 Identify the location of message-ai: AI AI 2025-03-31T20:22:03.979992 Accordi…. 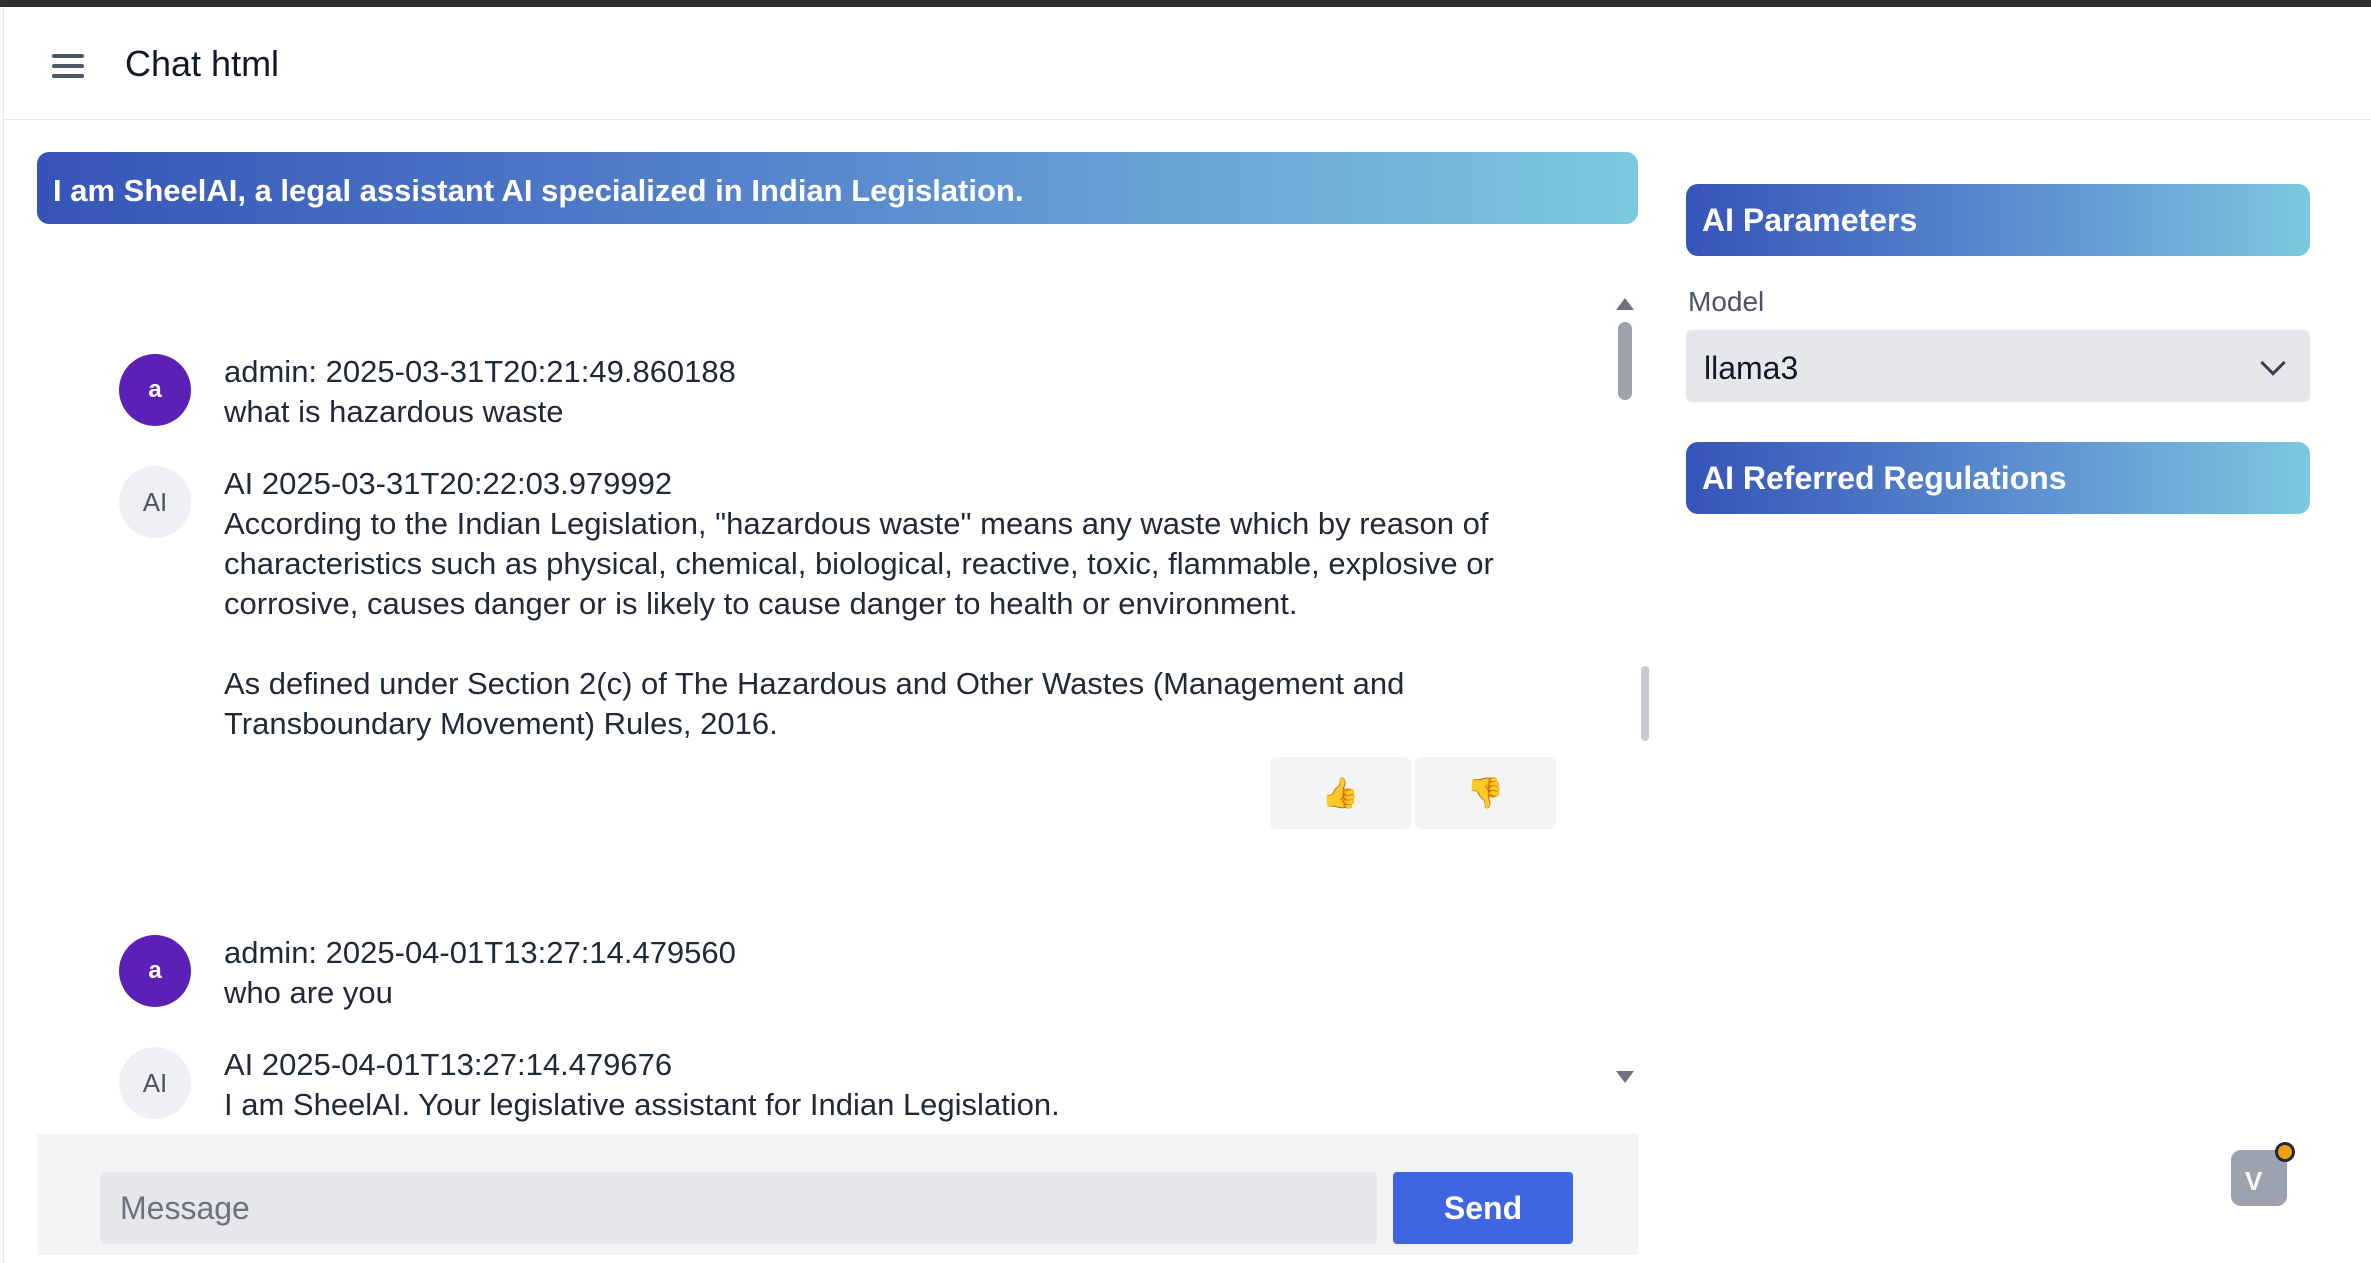
(806, 605).